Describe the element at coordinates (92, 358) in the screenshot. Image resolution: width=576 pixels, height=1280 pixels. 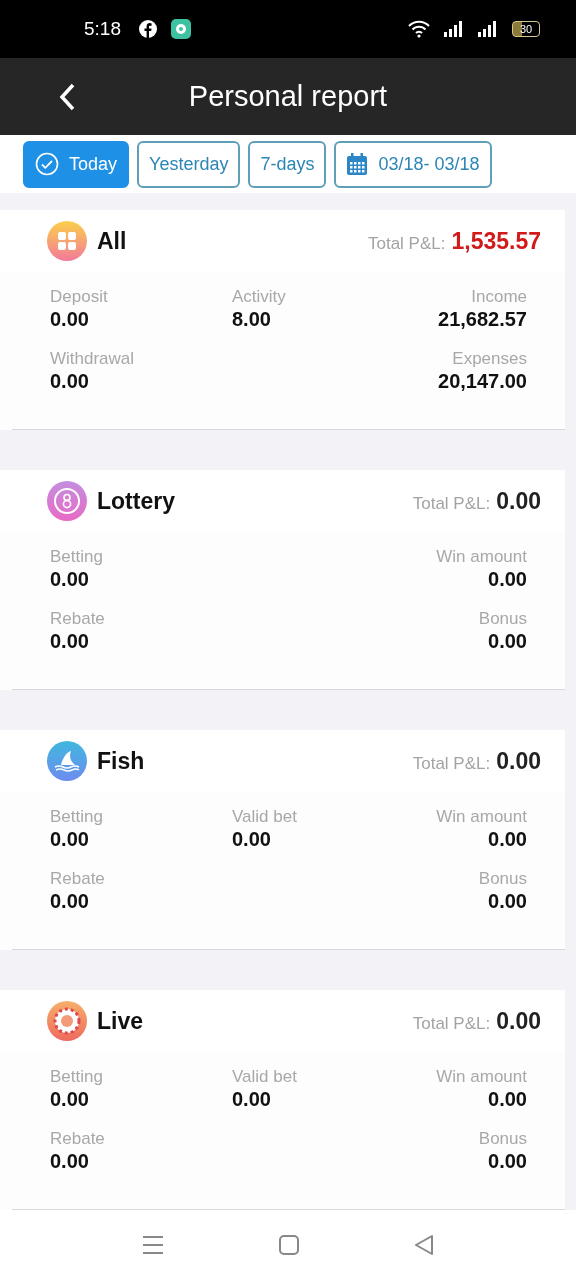
I see `stat-label: Withdrawal` at that location.